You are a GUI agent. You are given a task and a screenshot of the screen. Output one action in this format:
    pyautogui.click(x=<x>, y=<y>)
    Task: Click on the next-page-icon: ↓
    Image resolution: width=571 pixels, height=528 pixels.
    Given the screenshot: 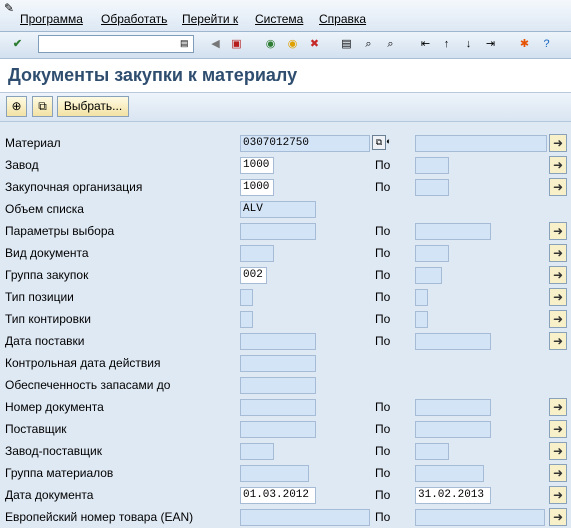 What is the action you would take?
    pyautogui.click(x=468, y=44)
    